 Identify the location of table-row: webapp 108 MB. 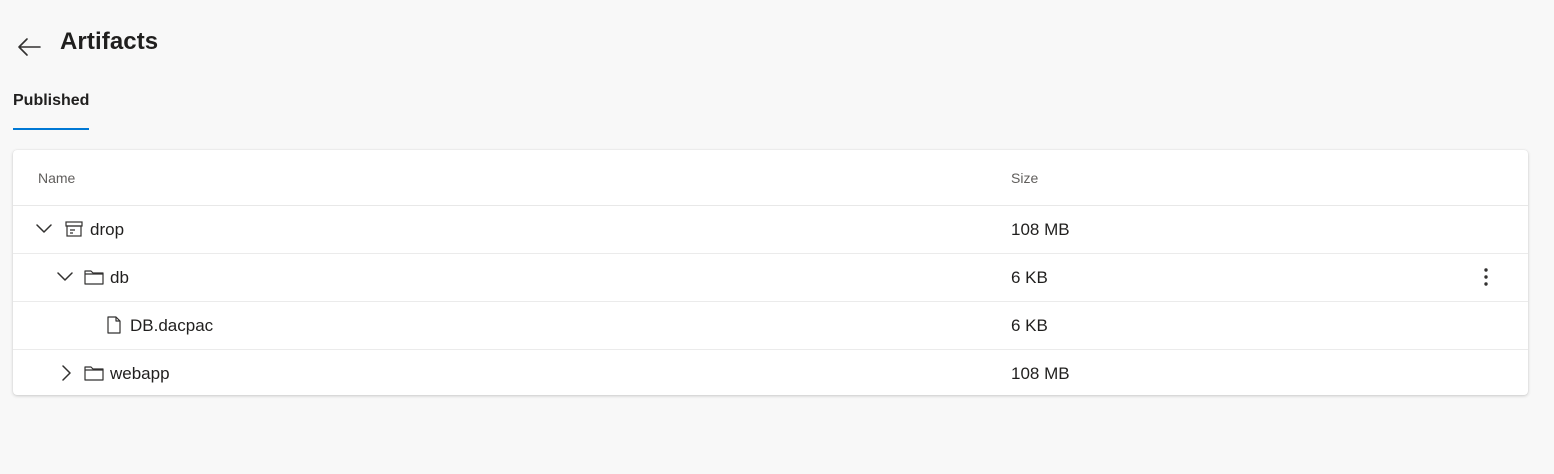
(770, 372).